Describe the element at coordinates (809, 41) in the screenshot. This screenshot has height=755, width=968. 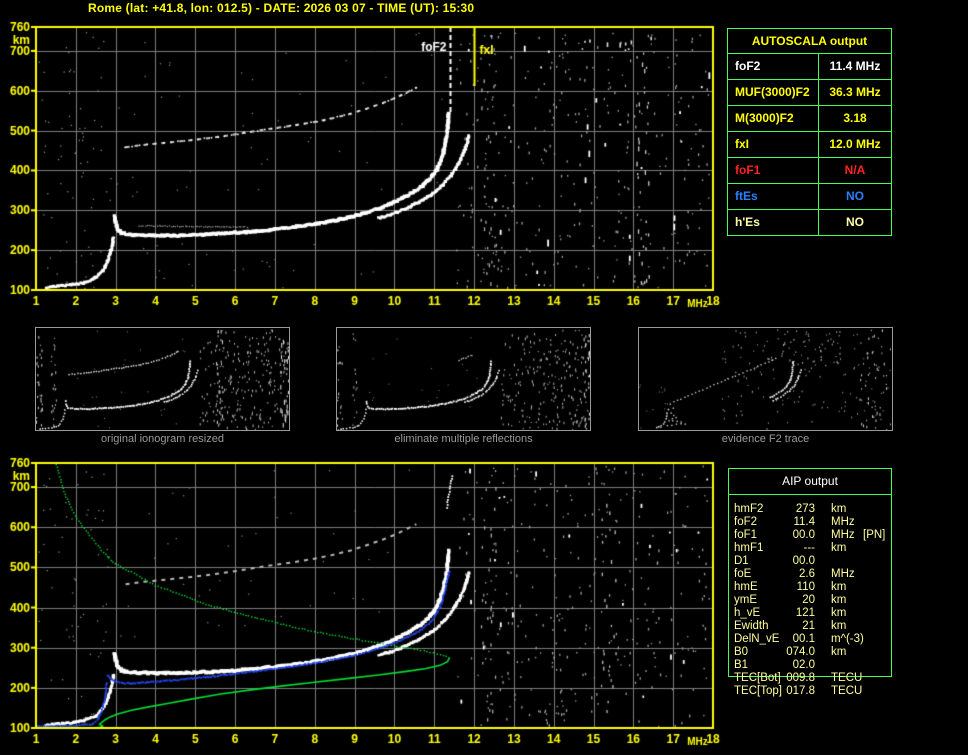
I see `autoscala-table-title: AUTOSCALA output` at that location.